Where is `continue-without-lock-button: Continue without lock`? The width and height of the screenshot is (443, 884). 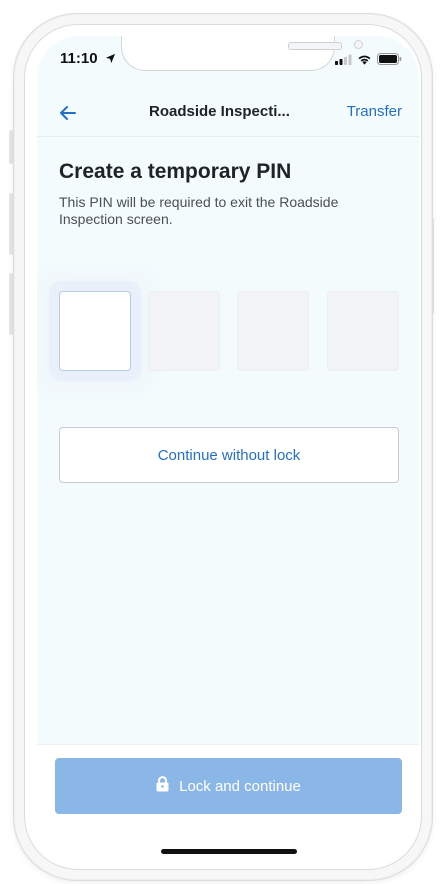
continue-without-lock-button: Continue without lock is located at coordinates (229, 455).